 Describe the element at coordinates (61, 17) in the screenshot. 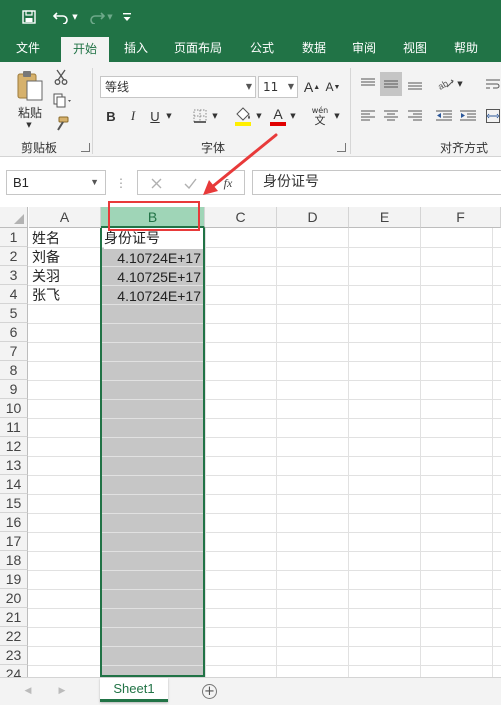

I see `undo-icon` at that location.